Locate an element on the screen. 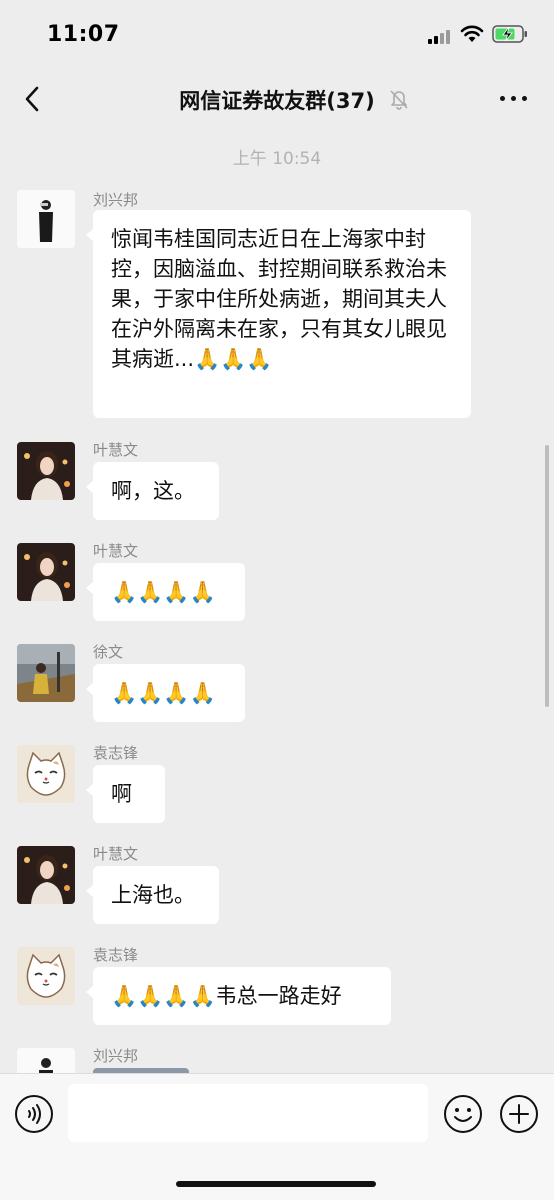 The width and height of the screenshot is (554, 1200). chat-title: 网信证券故友群(37) is located at coordinates (277, 100).